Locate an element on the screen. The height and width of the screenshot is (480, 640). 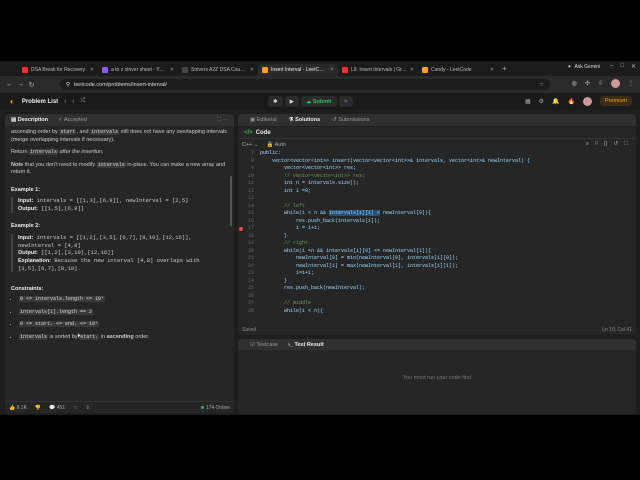
tab-testcase: ☑ Testcase is located at coordinates (264, 345).